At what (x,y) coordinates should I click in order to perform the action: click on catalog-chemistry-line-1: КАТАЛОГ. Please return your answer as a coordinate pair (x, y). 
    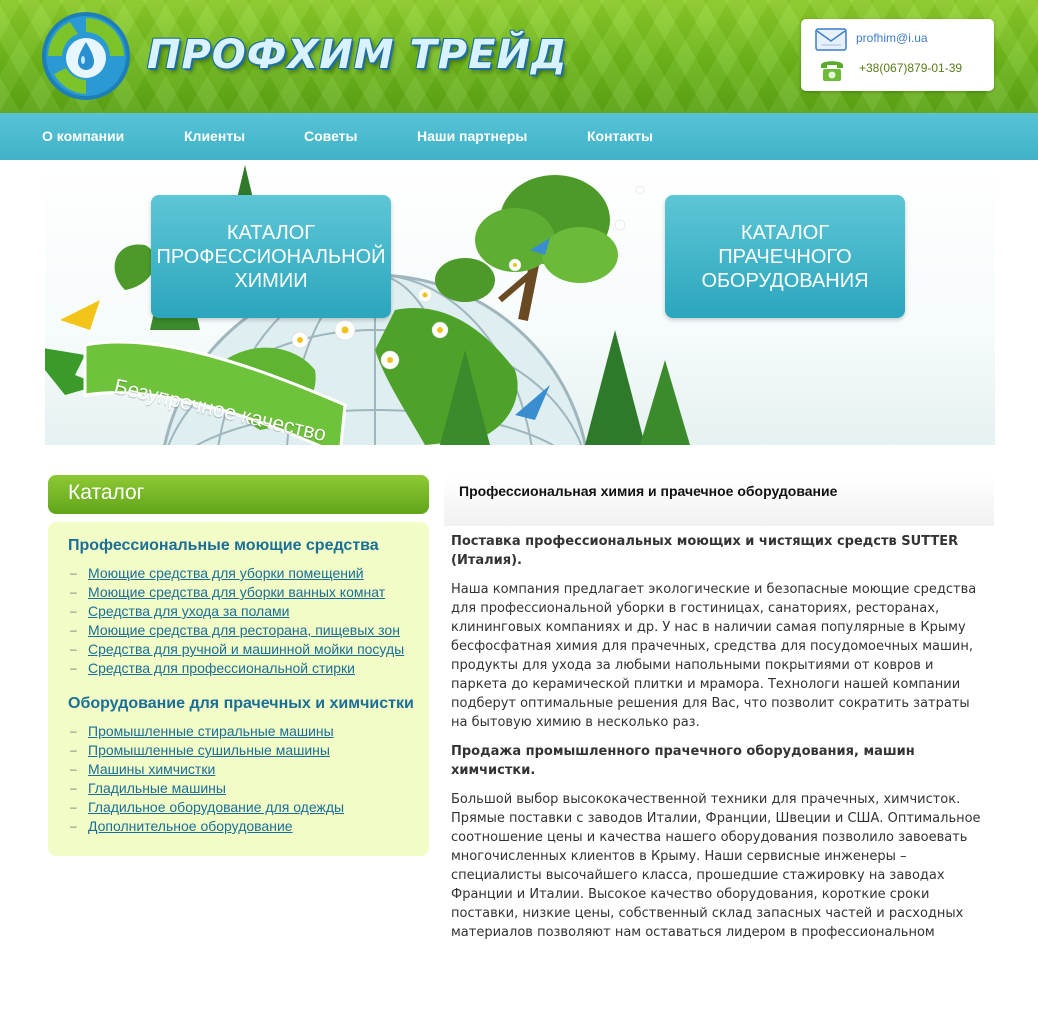
    Looking at the image, I should click on (271, 232).